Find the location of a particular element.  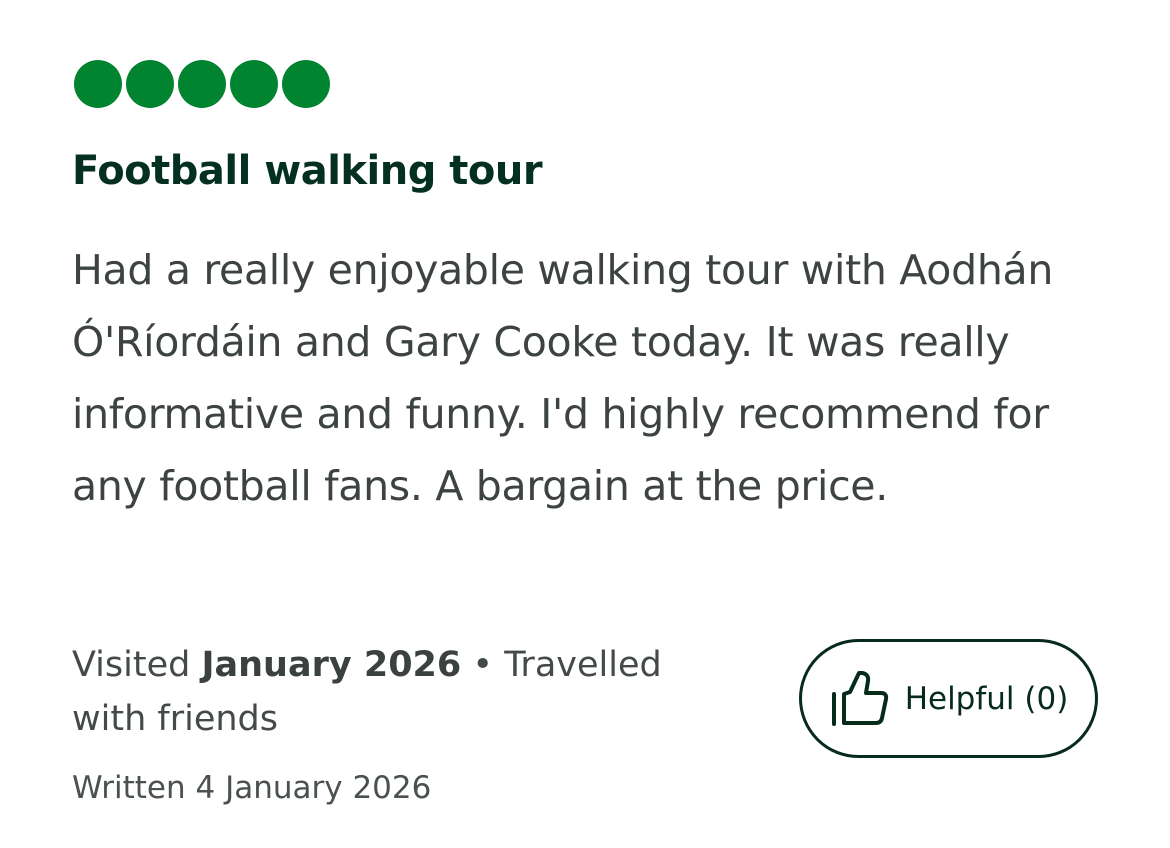

review-title: Football walking tour is located at coordinates (307, 171).